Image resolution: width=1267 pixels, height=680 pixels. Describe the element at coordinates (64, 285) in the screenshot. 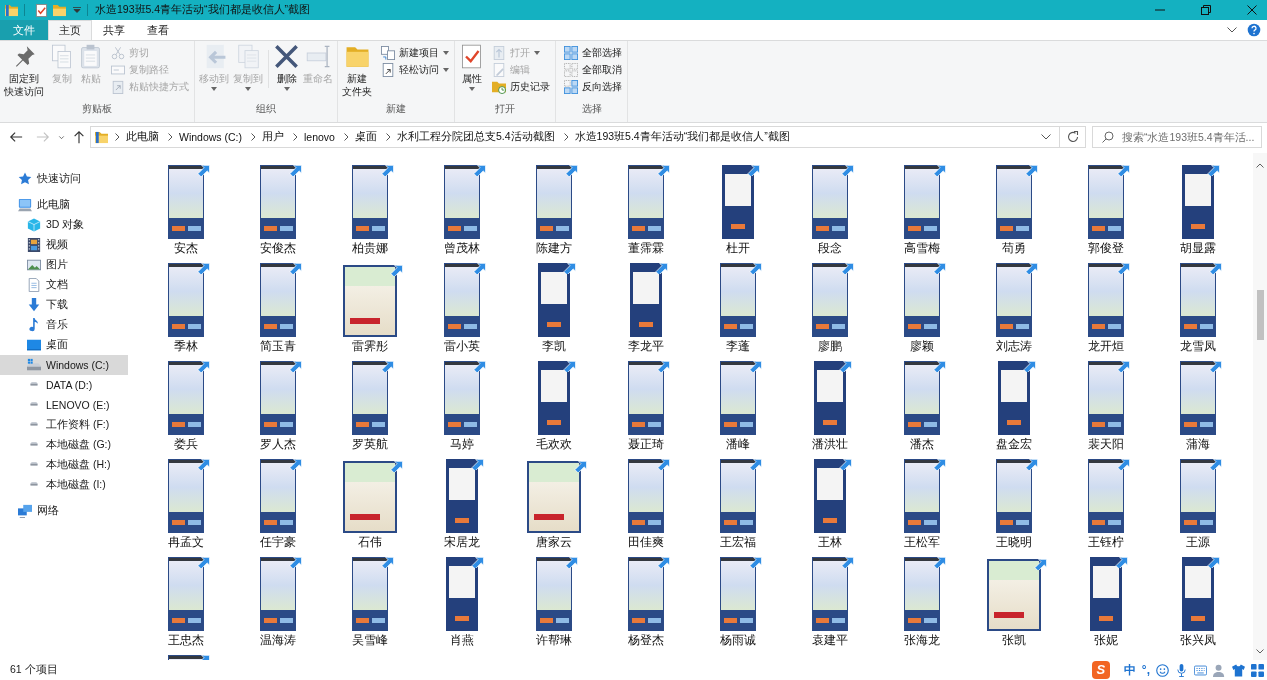

I see `nav-item: 文档` at that location.